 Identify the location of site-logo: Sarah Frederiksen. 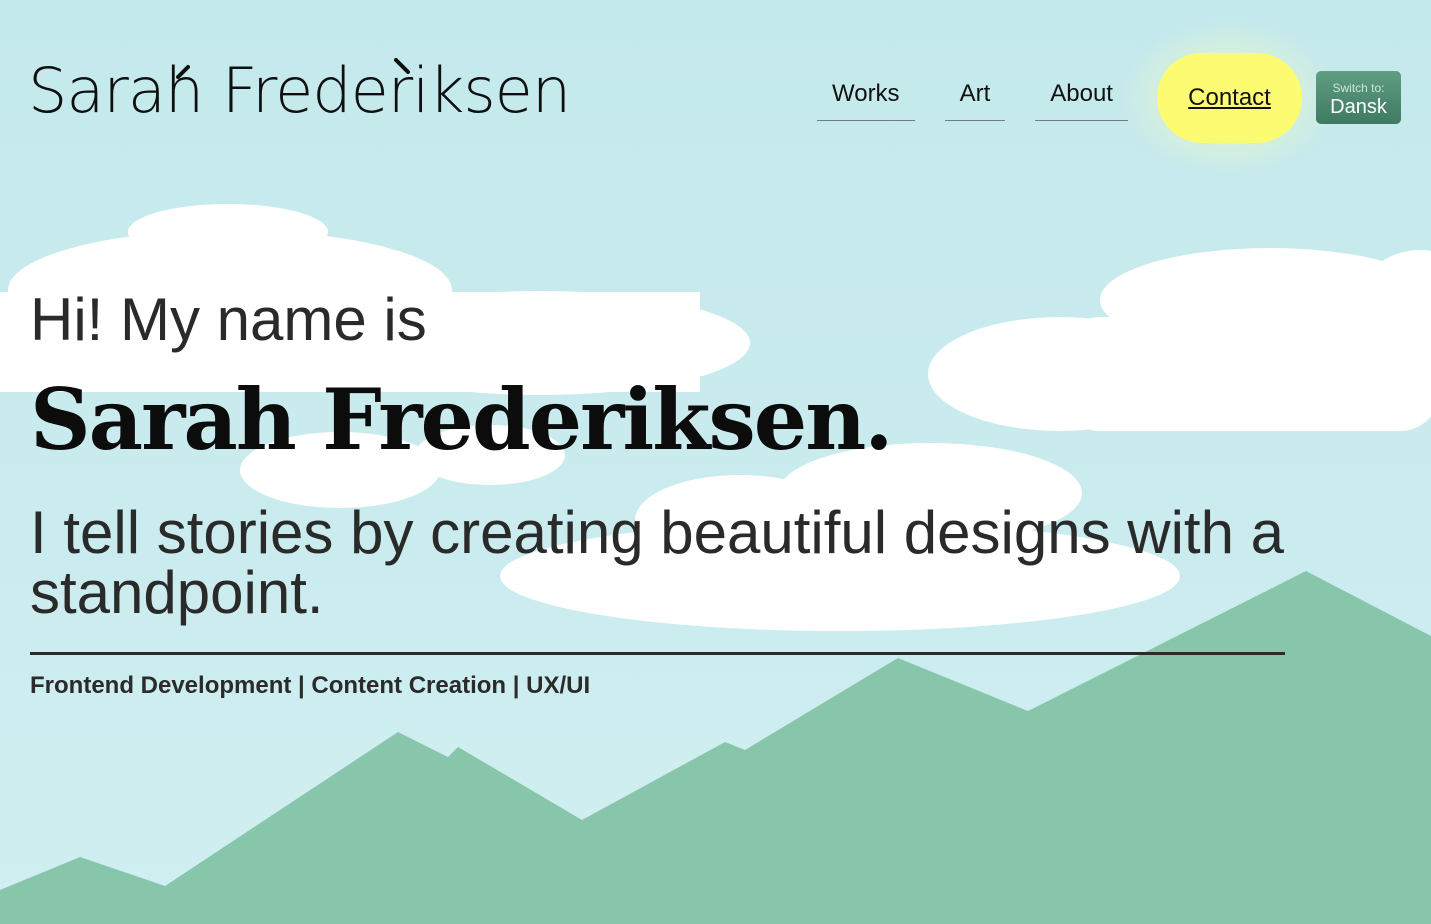
(299, 94).